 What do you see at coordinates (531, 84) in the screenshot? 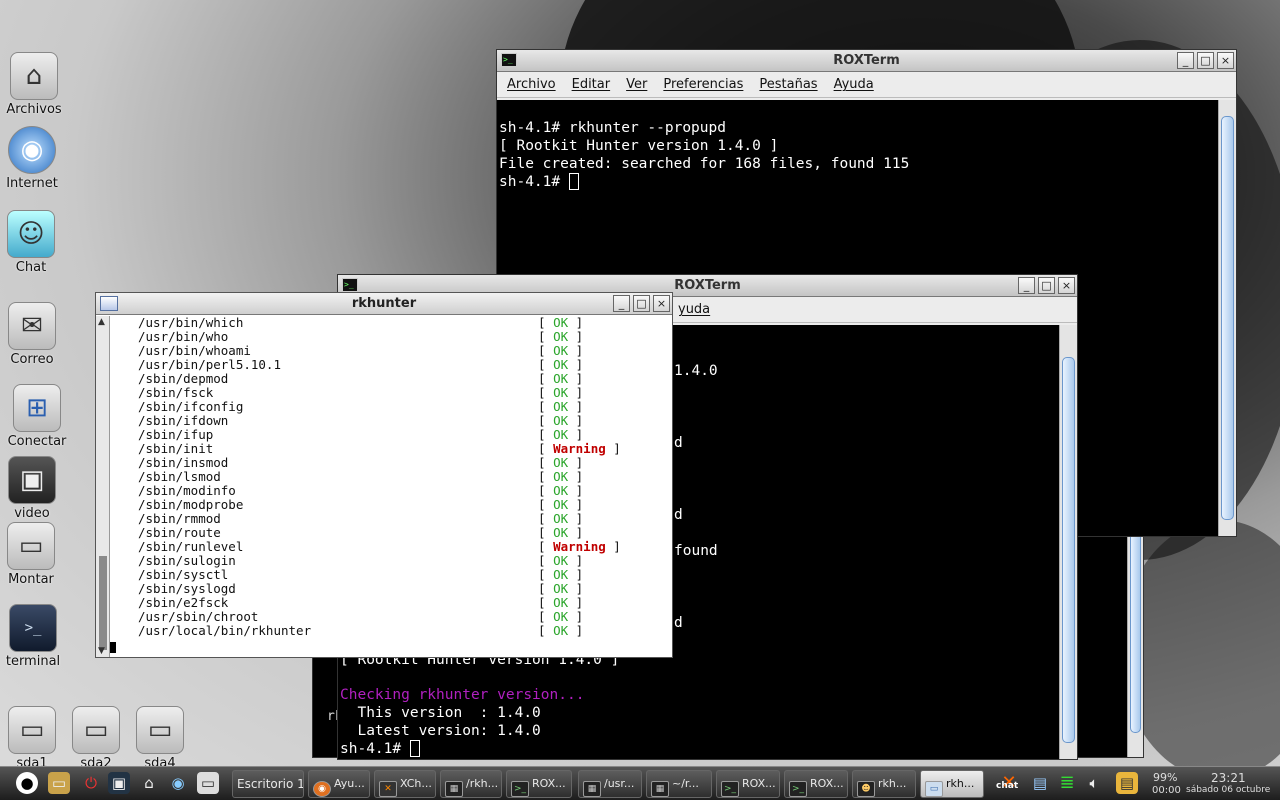
I see `menu-archivo: Archivo` at bounding box center [531, 84].